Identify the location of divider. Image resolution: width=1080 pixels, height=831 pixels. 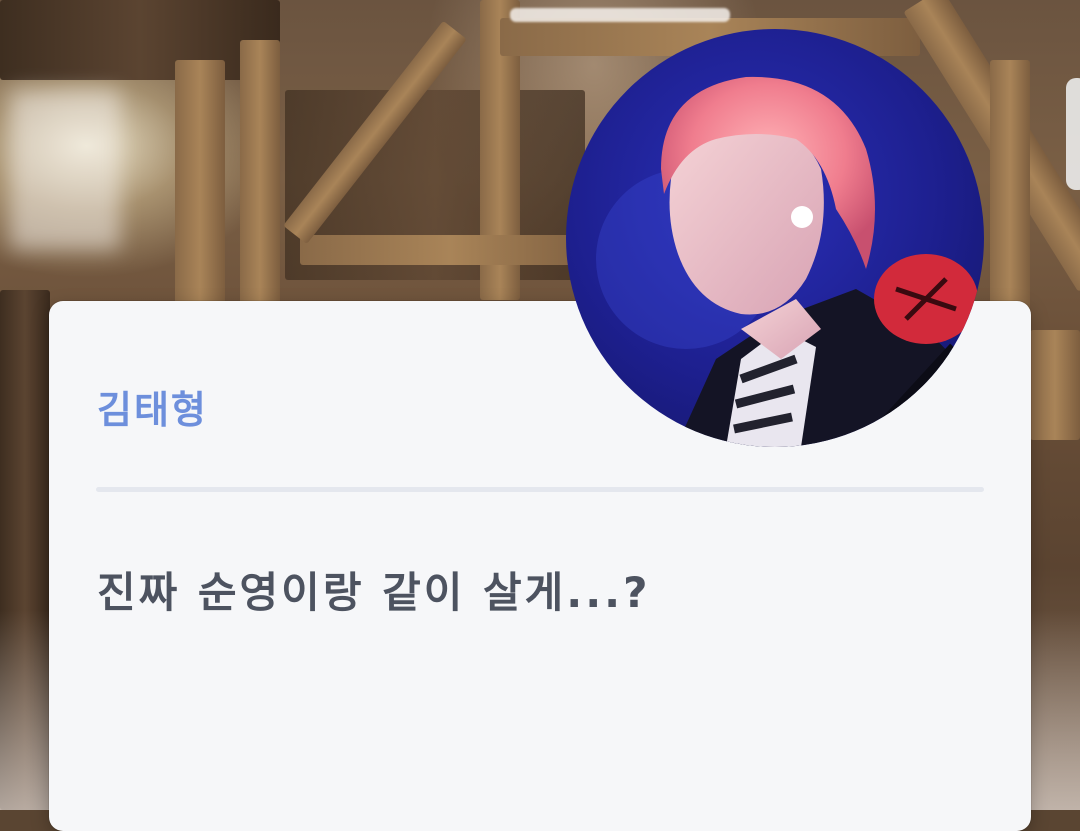
(540, 489).